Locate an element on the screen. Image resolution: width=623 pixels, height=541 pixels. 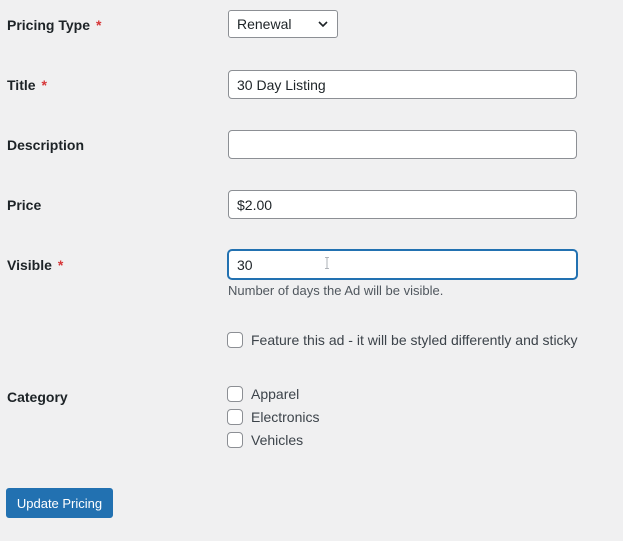
price-label: Price is located at coordinates (24, 205).